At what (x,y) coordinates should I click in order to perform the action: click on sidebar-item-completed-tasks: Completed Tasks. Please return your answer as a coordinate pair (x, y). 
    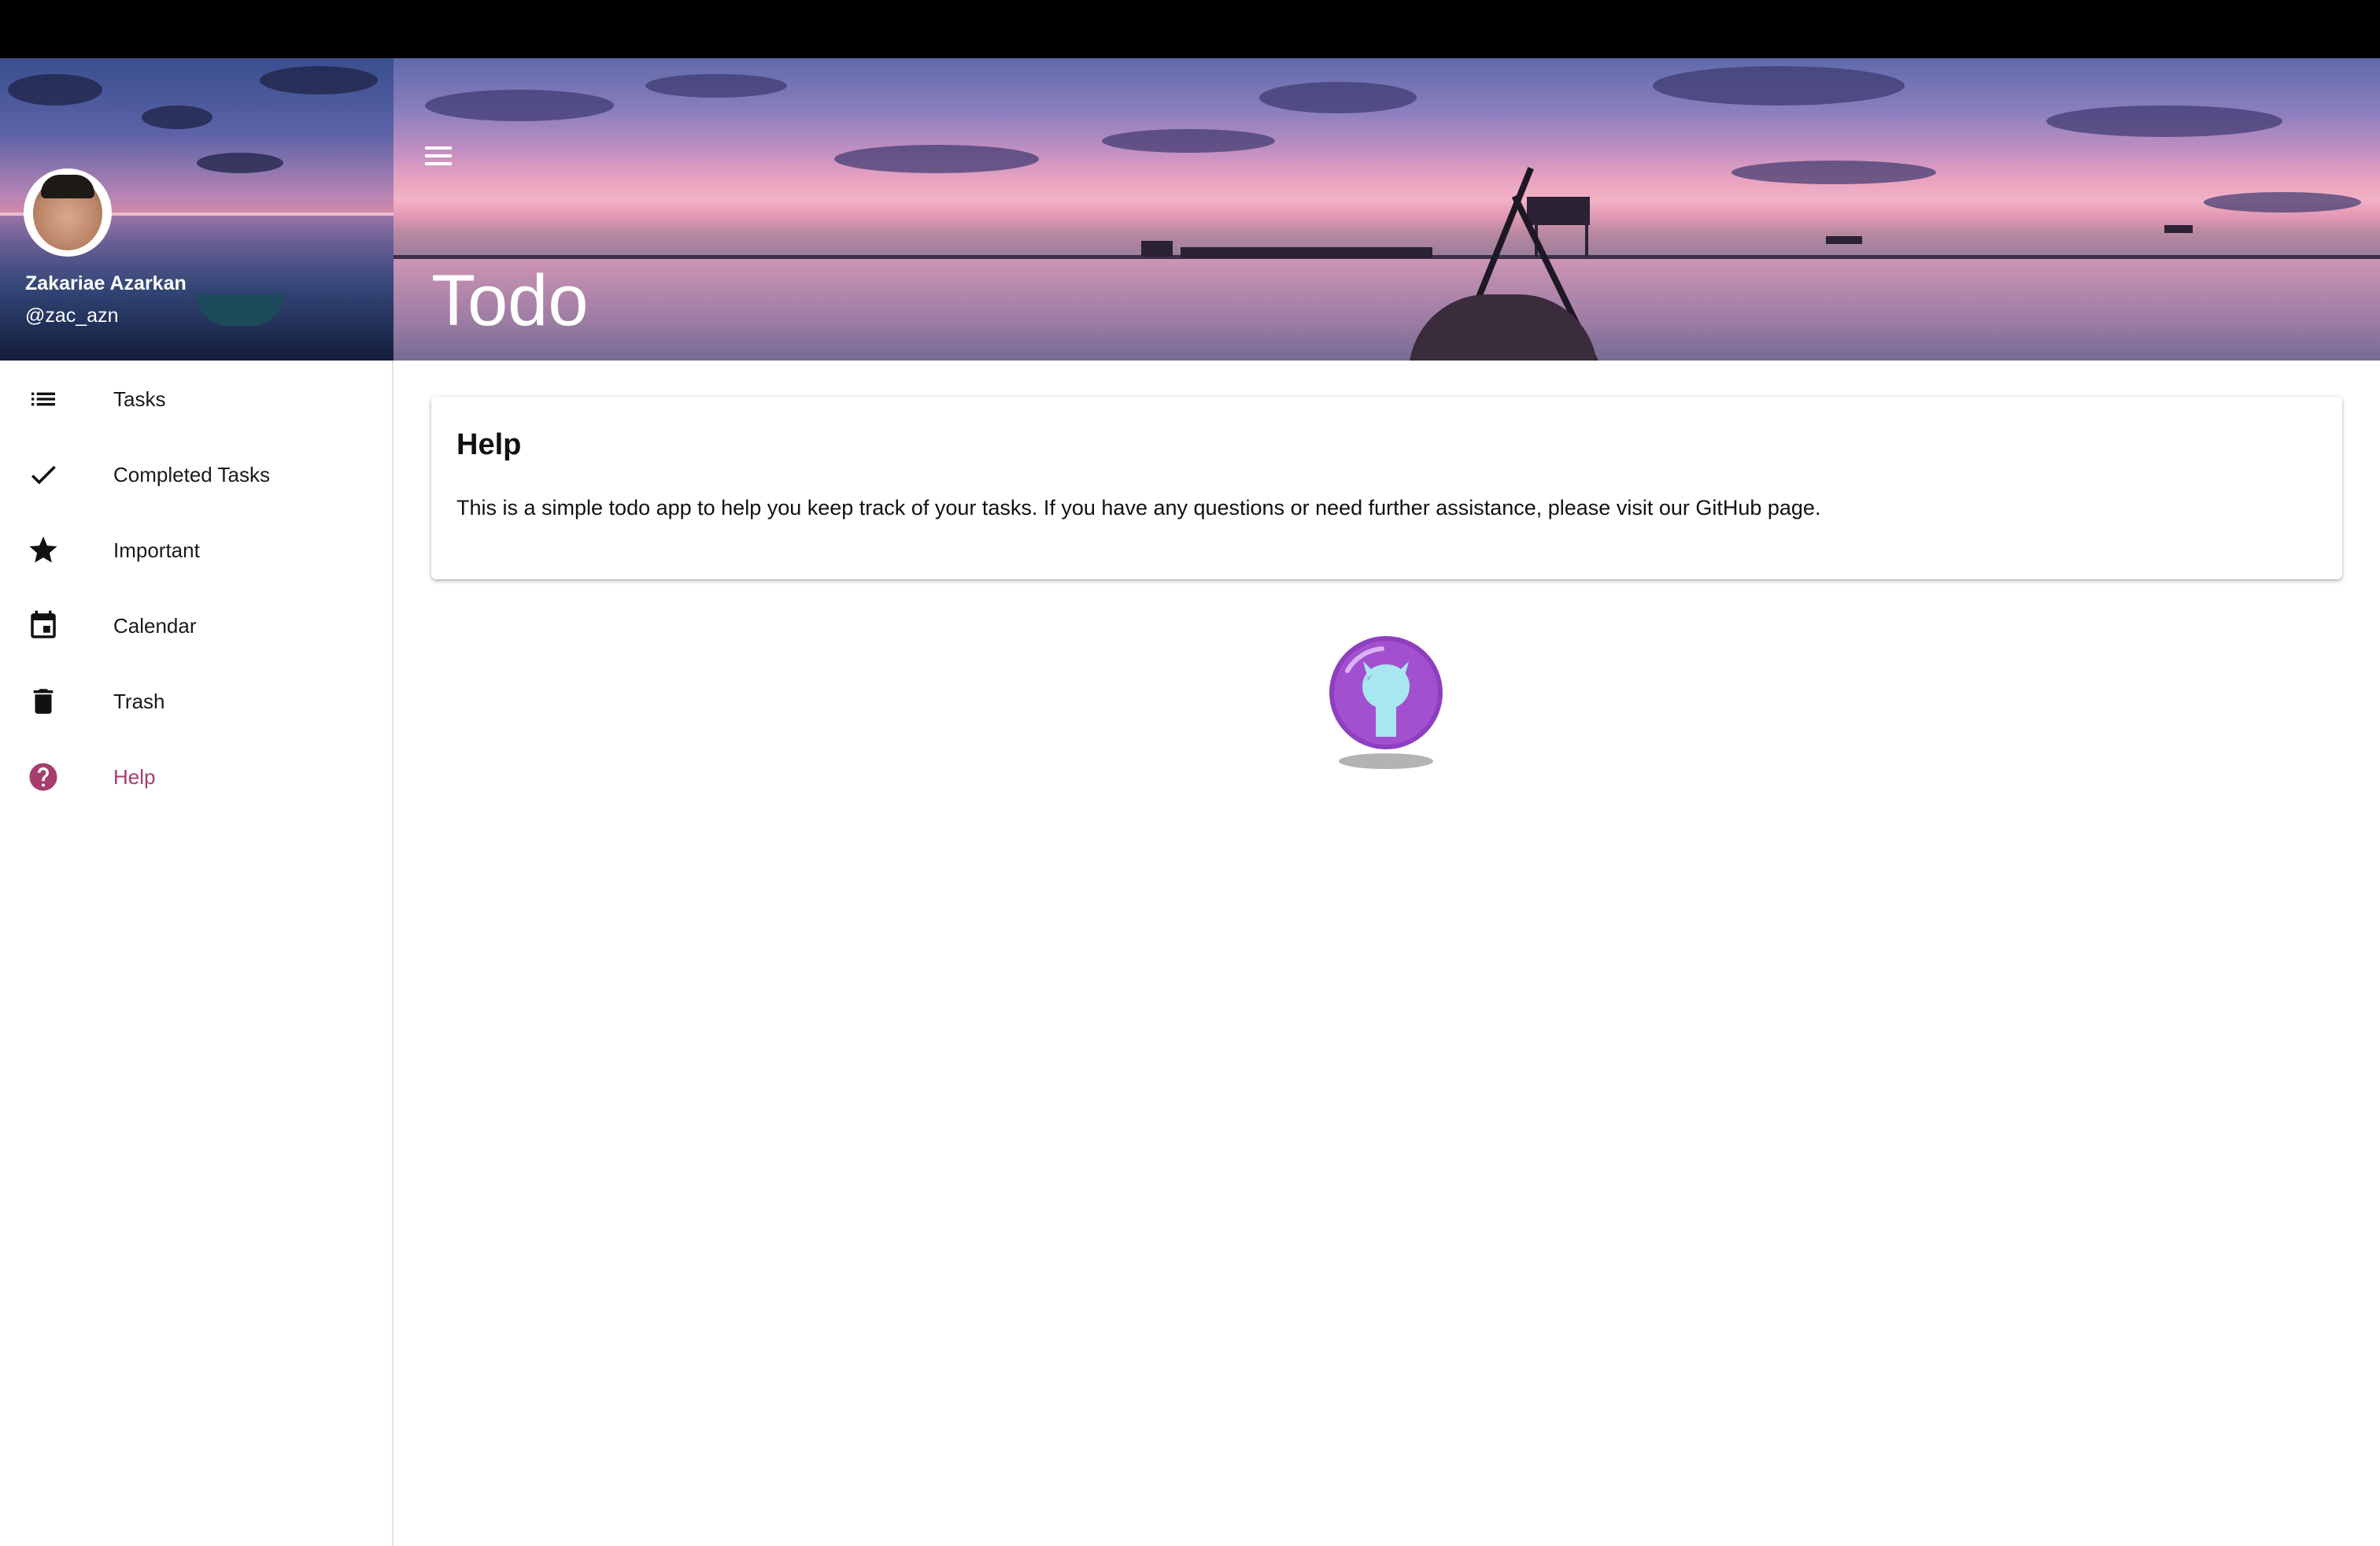
    Looking at the image, I should click on (196, 474).